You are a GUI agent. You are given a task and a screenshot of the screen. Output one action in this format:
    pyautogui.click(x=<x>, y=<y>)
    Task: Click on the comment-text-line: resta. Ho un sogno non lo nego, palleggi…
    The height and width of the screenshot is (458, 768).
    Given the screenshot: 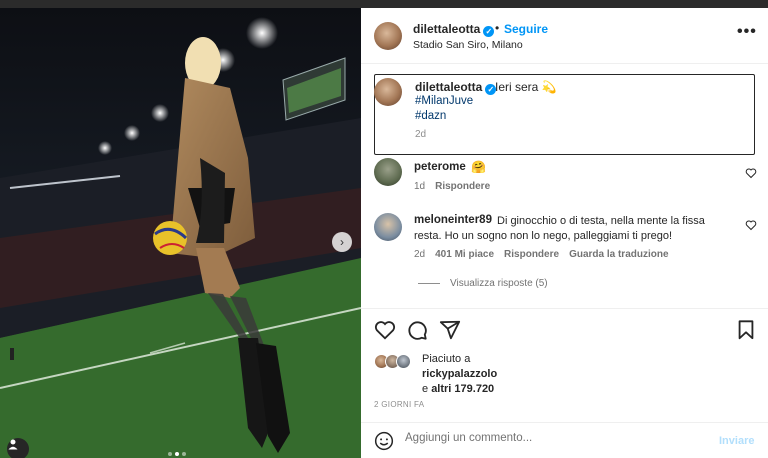 What is the action you would take?
    pyautogui.click(x=543, y=236)
    